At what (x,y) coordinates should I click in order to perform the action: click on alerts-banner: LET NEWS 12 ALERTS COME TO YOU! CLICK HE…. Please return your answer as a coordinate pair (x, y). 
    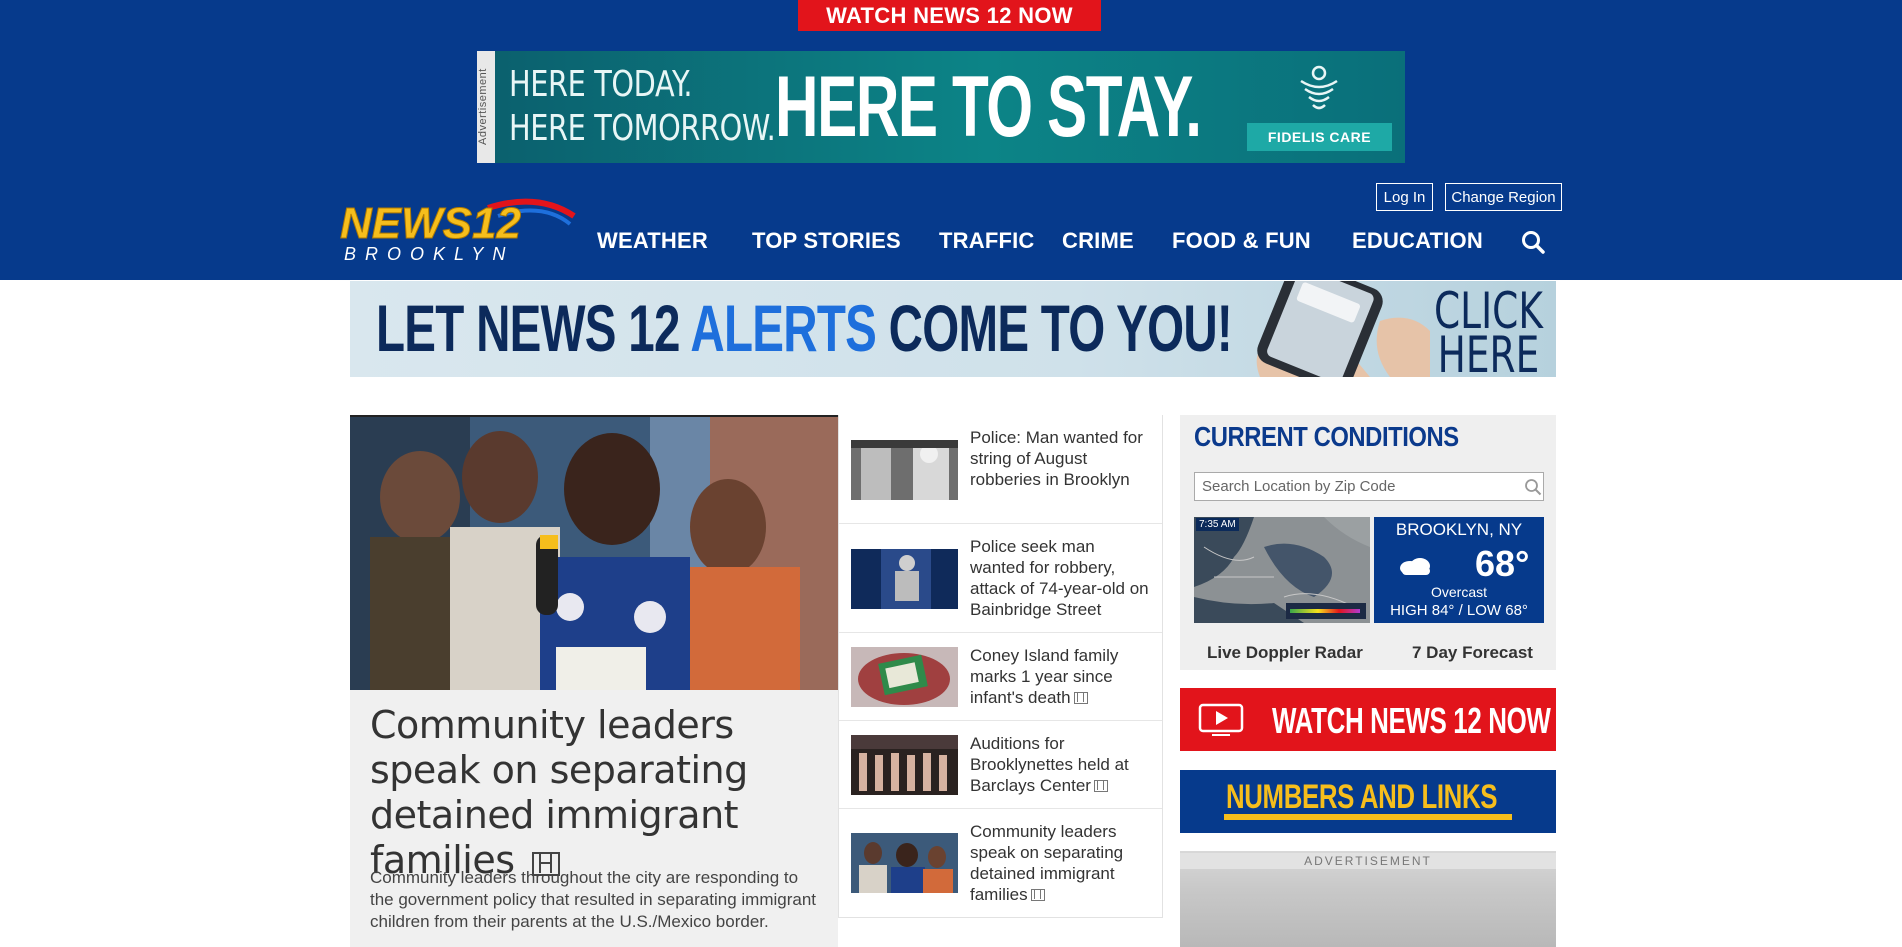
    Looking at the image, I should click on (953, 329).